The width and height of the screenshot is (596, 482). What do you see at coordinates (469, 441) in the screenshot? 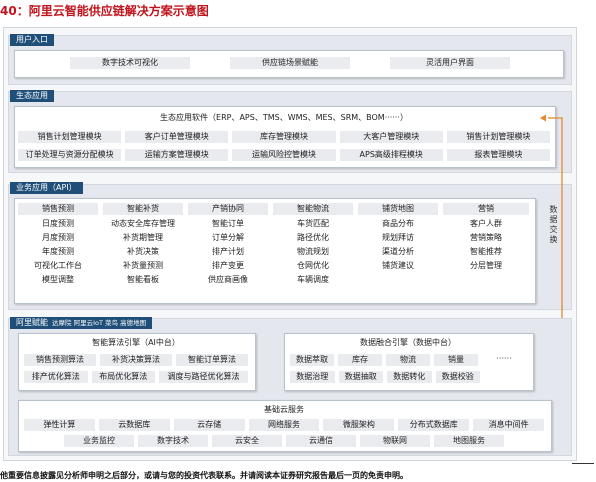
I see `cloud-item: 地图服务` at bounding box center [469, 441].